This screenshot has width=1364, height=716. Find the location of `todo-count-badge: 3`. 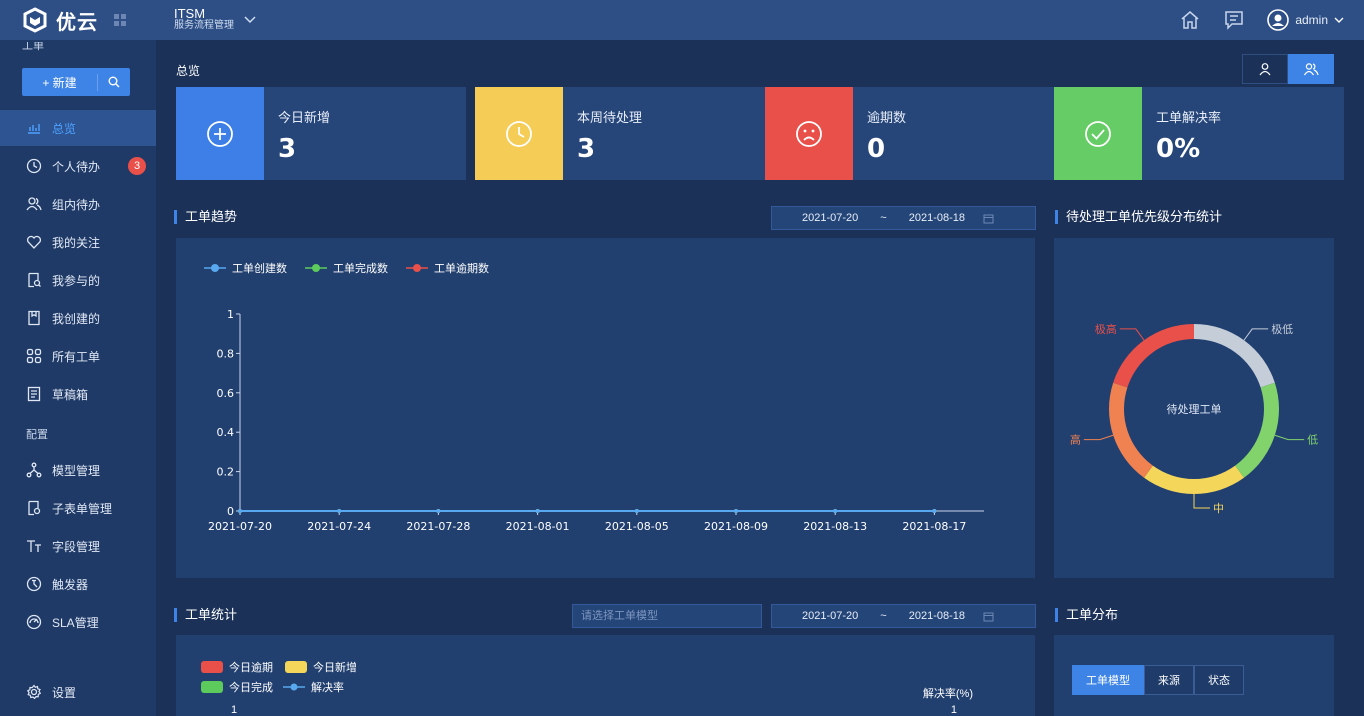

todo-count-badge: 3 is located at coordinates (137, 166).